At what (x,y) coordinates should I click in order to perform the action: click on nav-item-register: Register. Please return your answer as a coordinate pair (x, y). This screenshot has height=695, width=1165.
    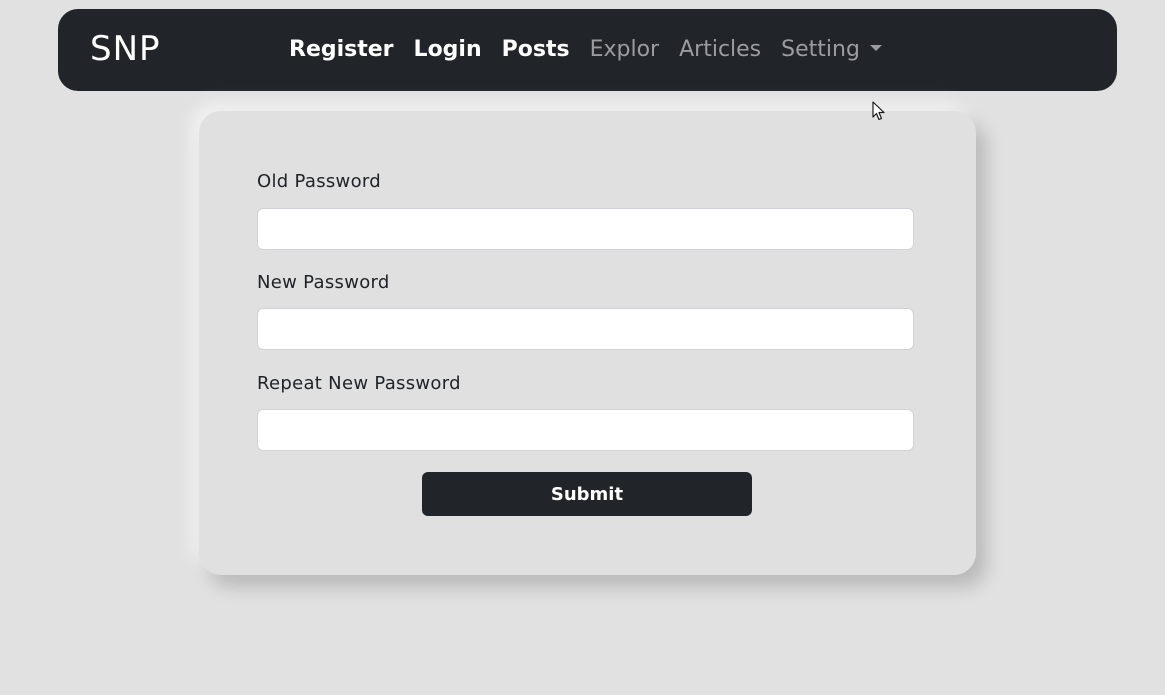
    Looking at the image, I should click on (341, 50).